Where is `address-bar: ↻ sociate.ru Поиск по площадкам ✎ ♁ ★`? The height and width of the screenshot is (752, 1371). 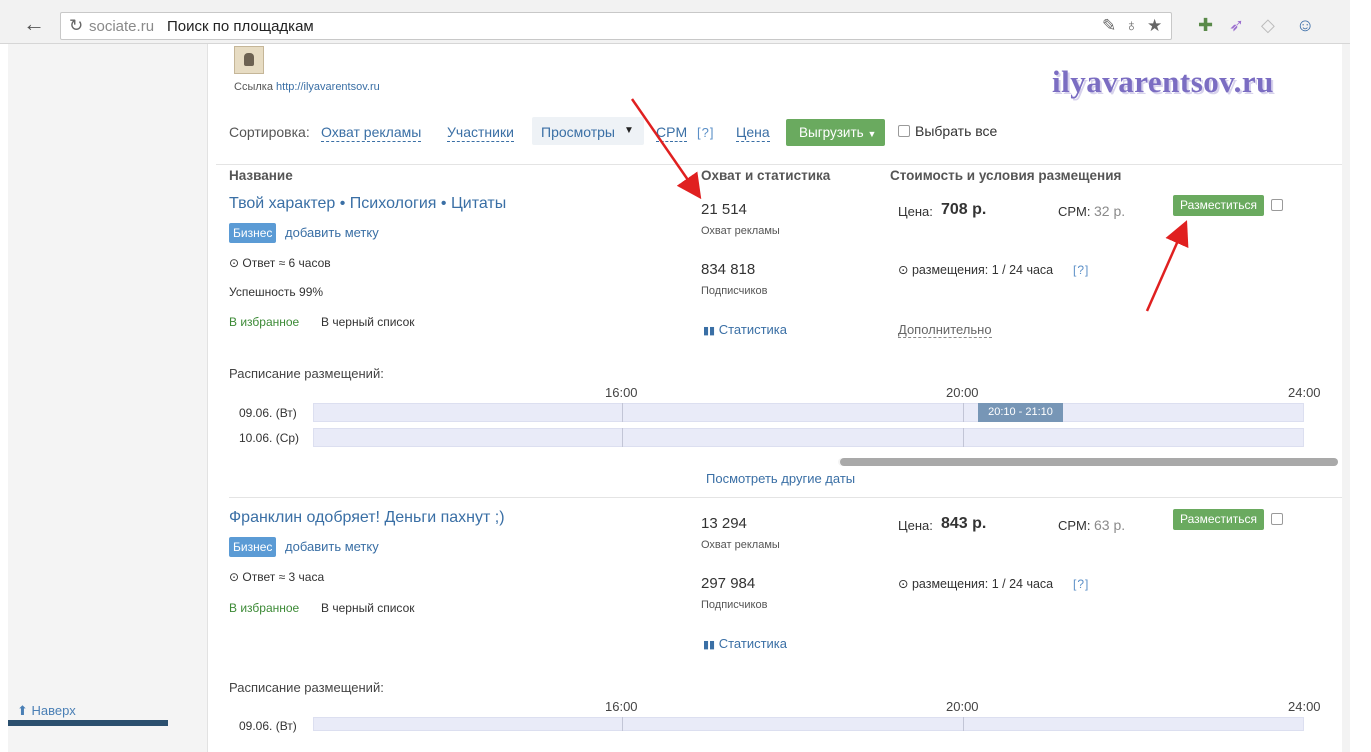
address-bar: ↻ sociate.ru Поиск по площадкам ✎ ♁ ★ is located at coordinates (616, 26).